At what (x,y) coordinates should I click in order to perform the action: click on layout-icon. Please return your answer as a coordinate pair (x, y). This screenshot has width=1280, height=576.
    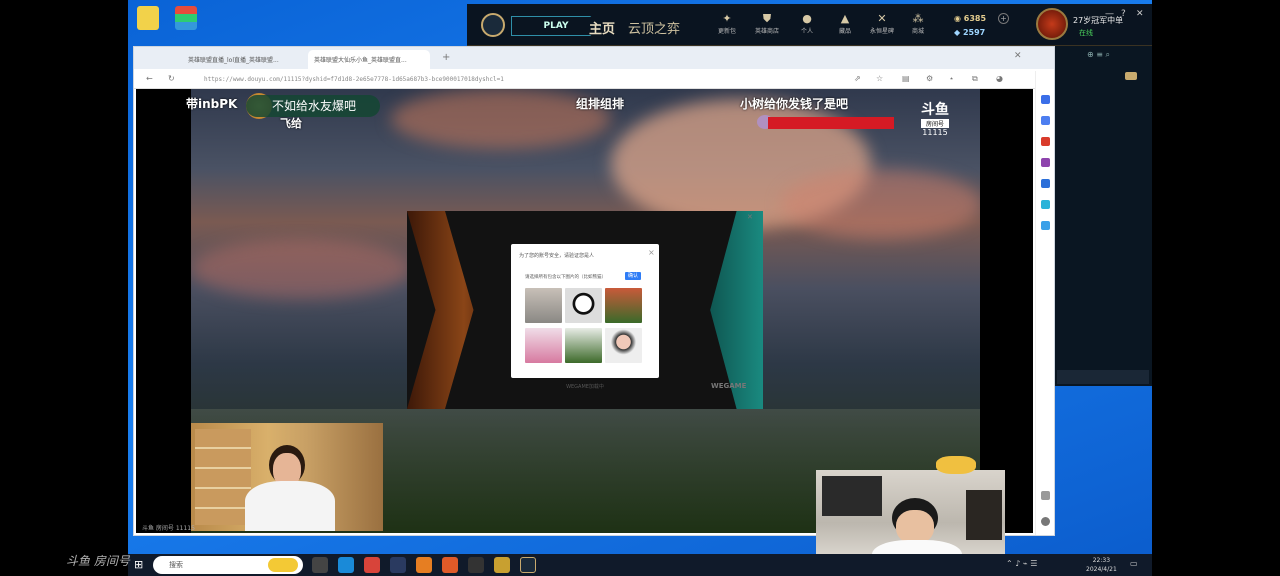
    Looking at the image, I should click on (1045, 495).